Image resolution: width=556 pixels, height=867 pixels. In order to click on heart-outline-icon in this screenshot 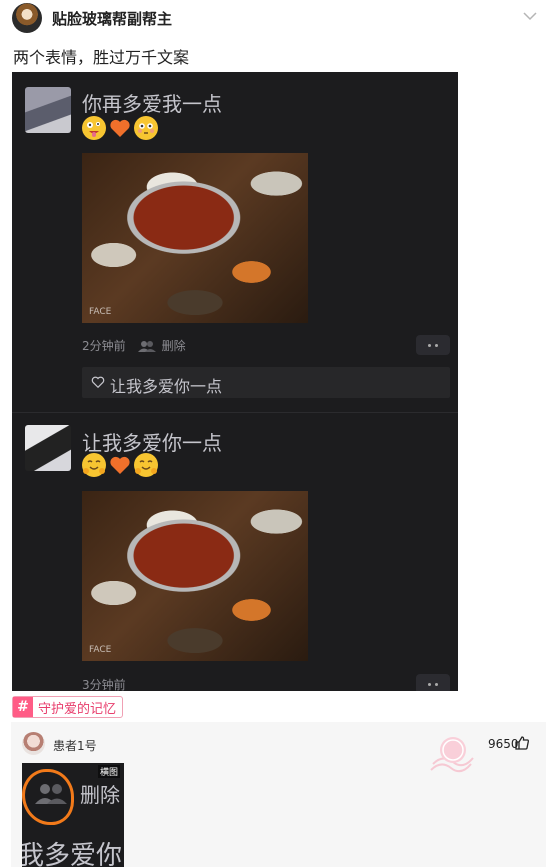, I will do `click(98, 382)`.